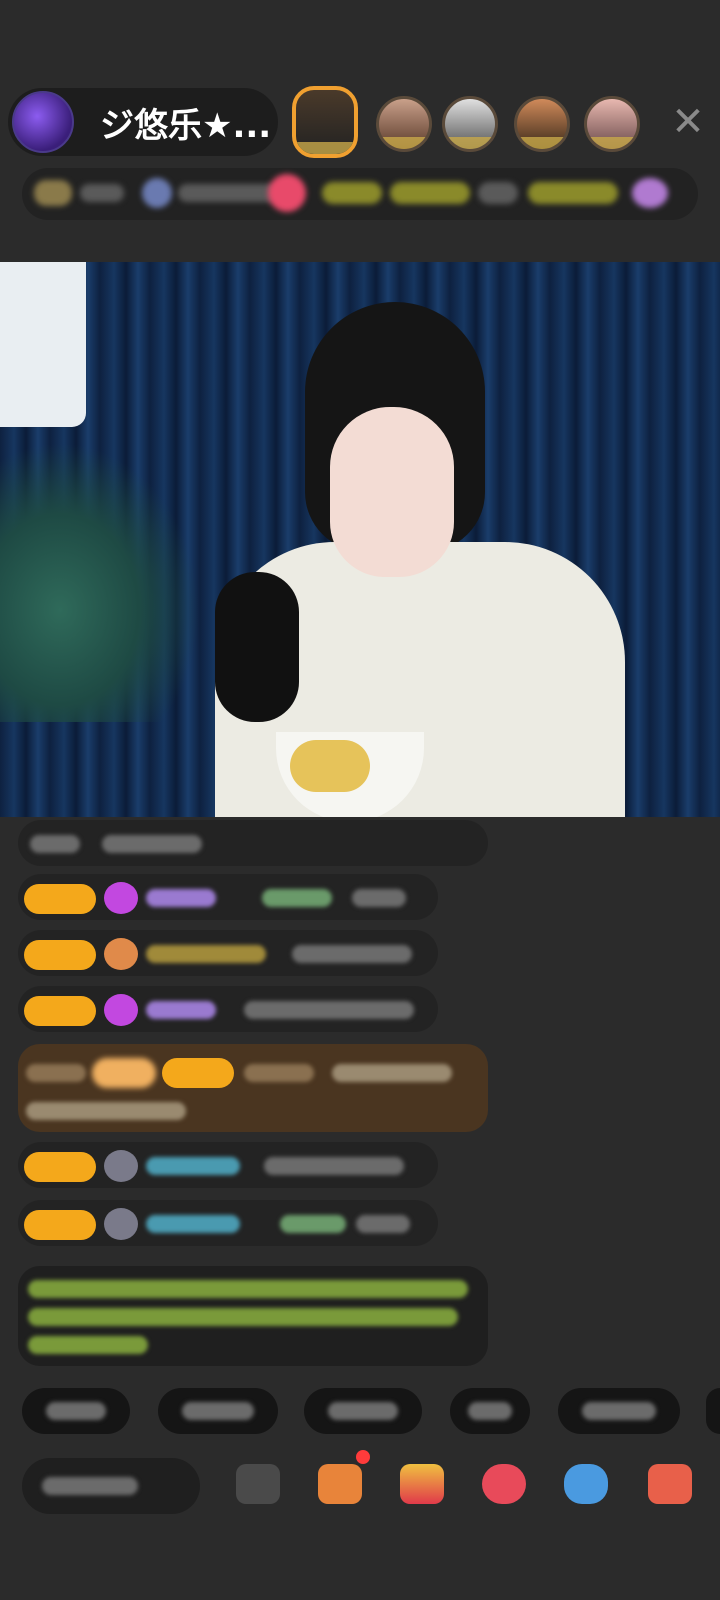 The image size is (720, 1600). What do you see at coordinates (504, 1484) in the screenshot?
I see `heart-icon` at bounding box center [504, 1484].